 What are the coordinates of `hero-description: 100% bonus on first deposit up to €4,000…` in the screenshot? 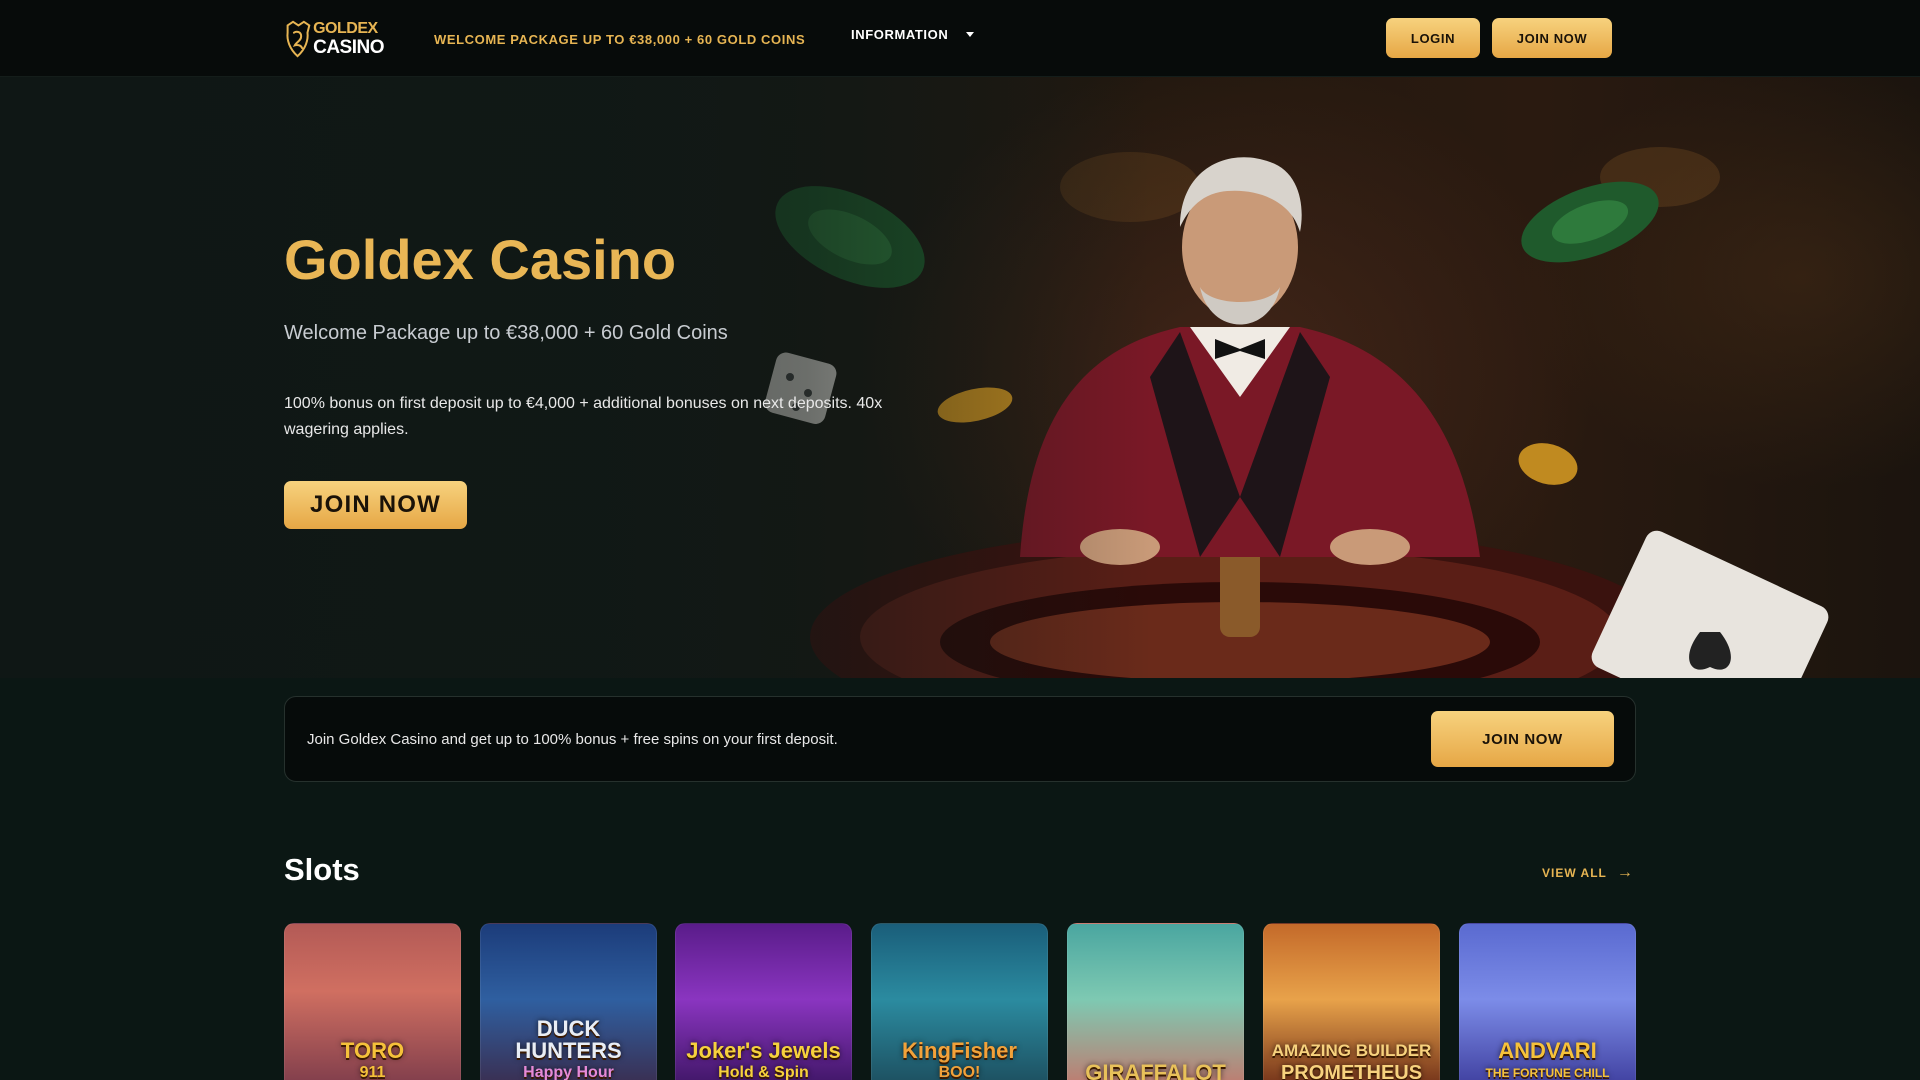 It's located at (583, 416).